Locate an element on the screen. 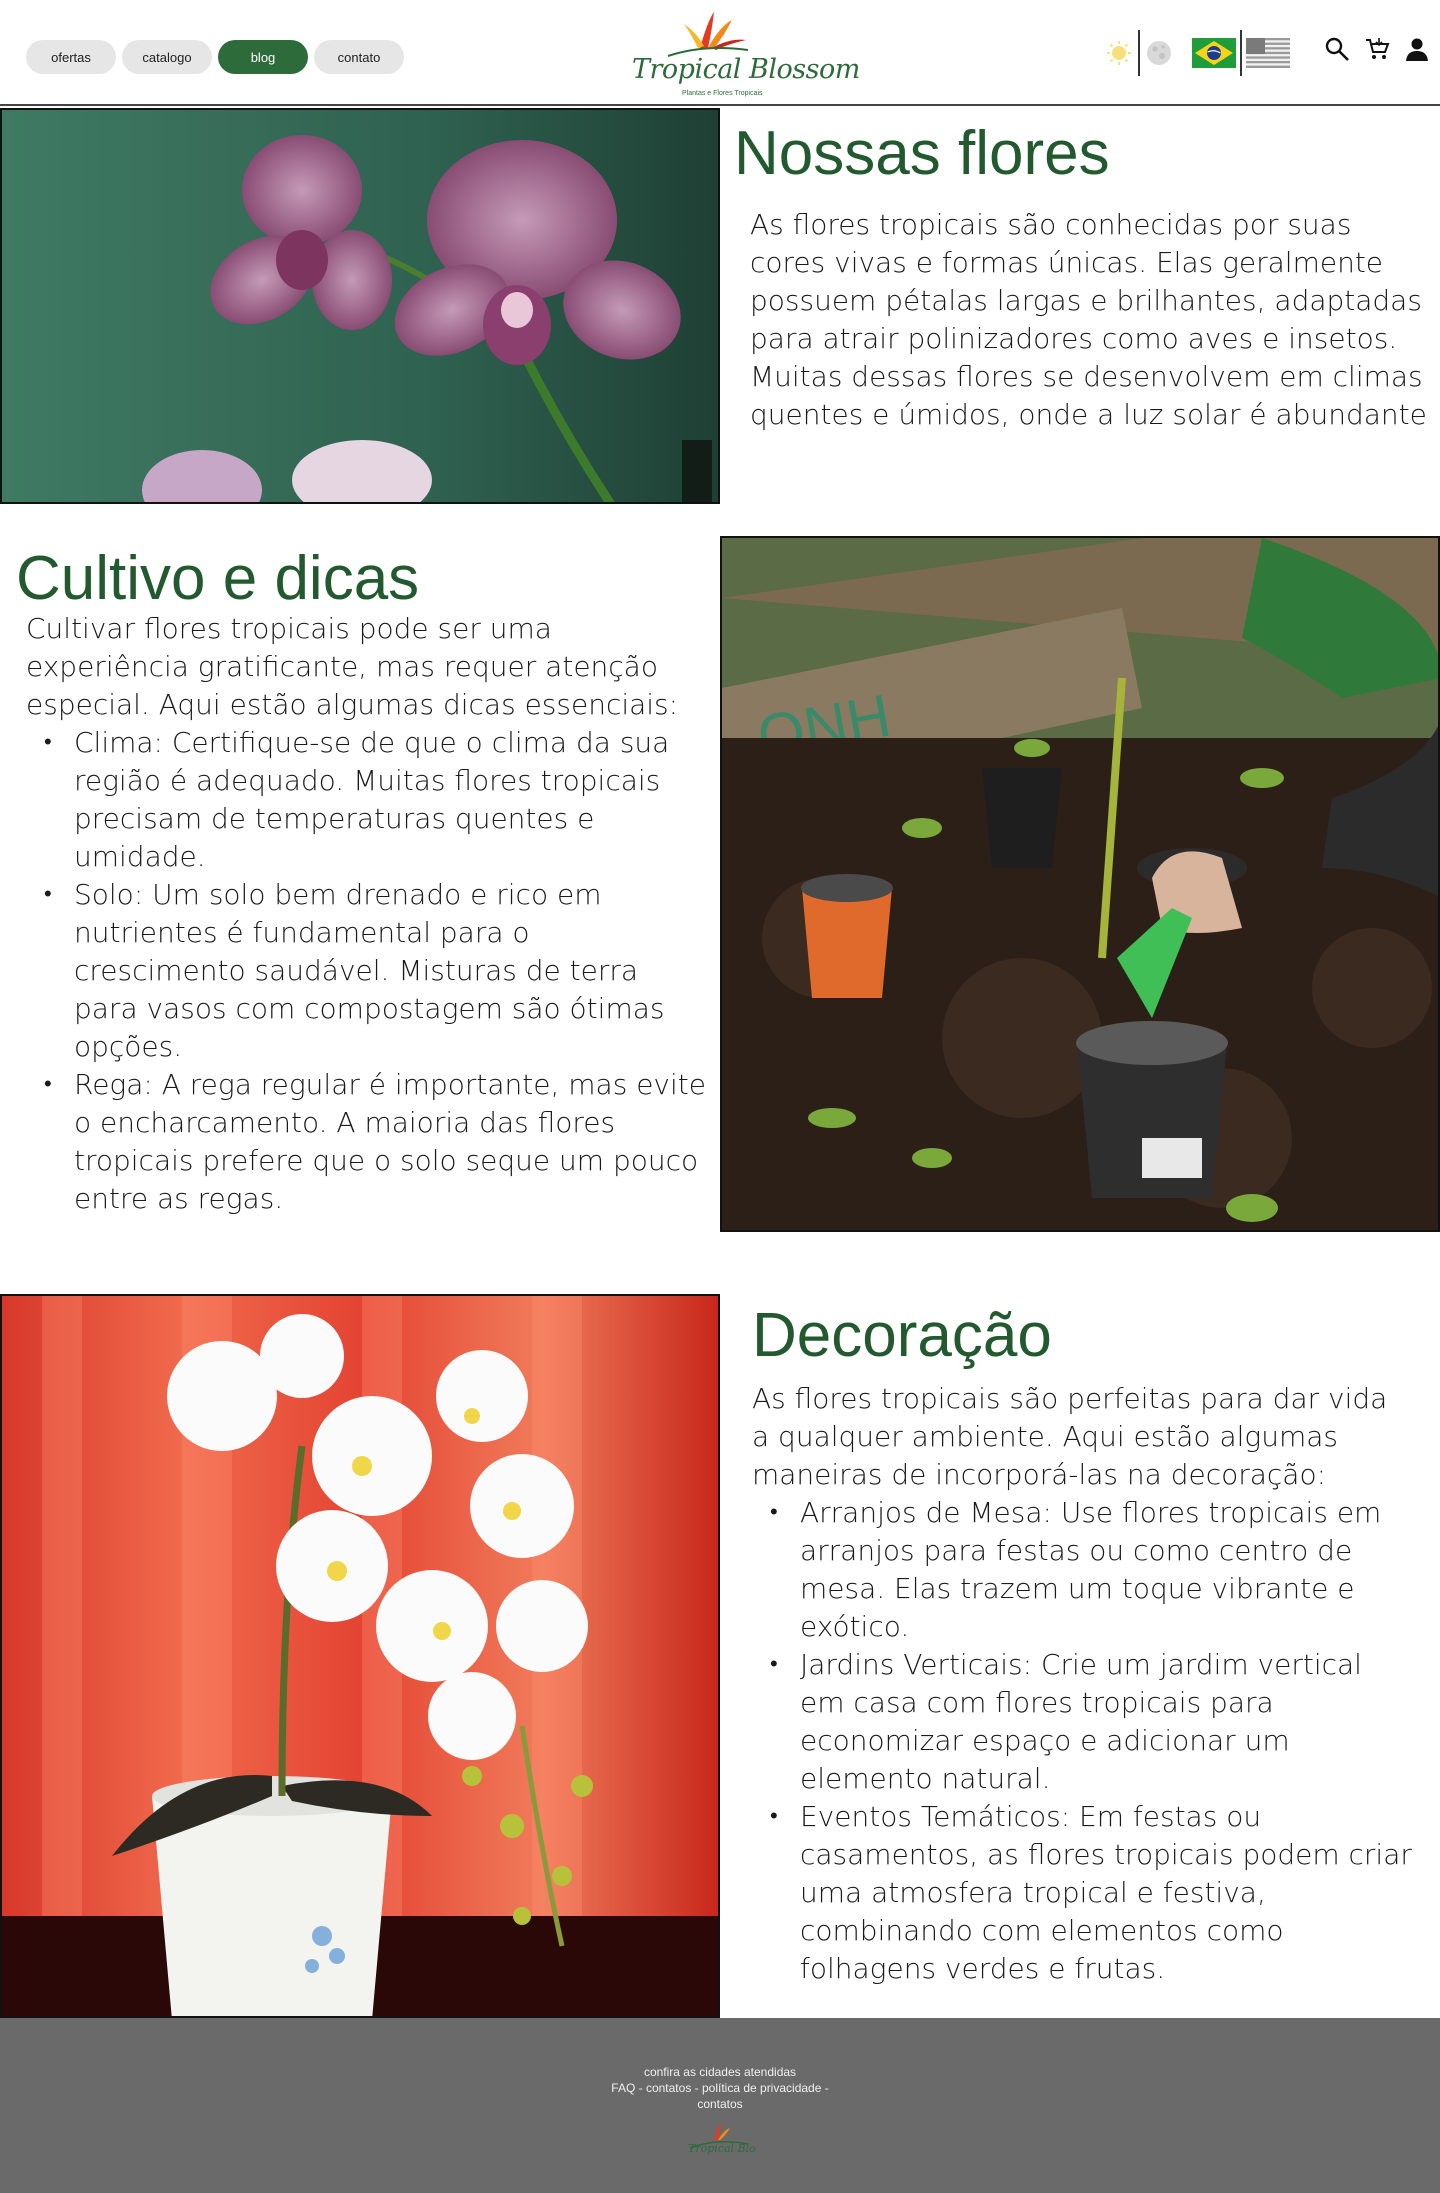 The width and height of the screenshot is (1440, 2193). sun-icon is located at coordinates (1119, 53).